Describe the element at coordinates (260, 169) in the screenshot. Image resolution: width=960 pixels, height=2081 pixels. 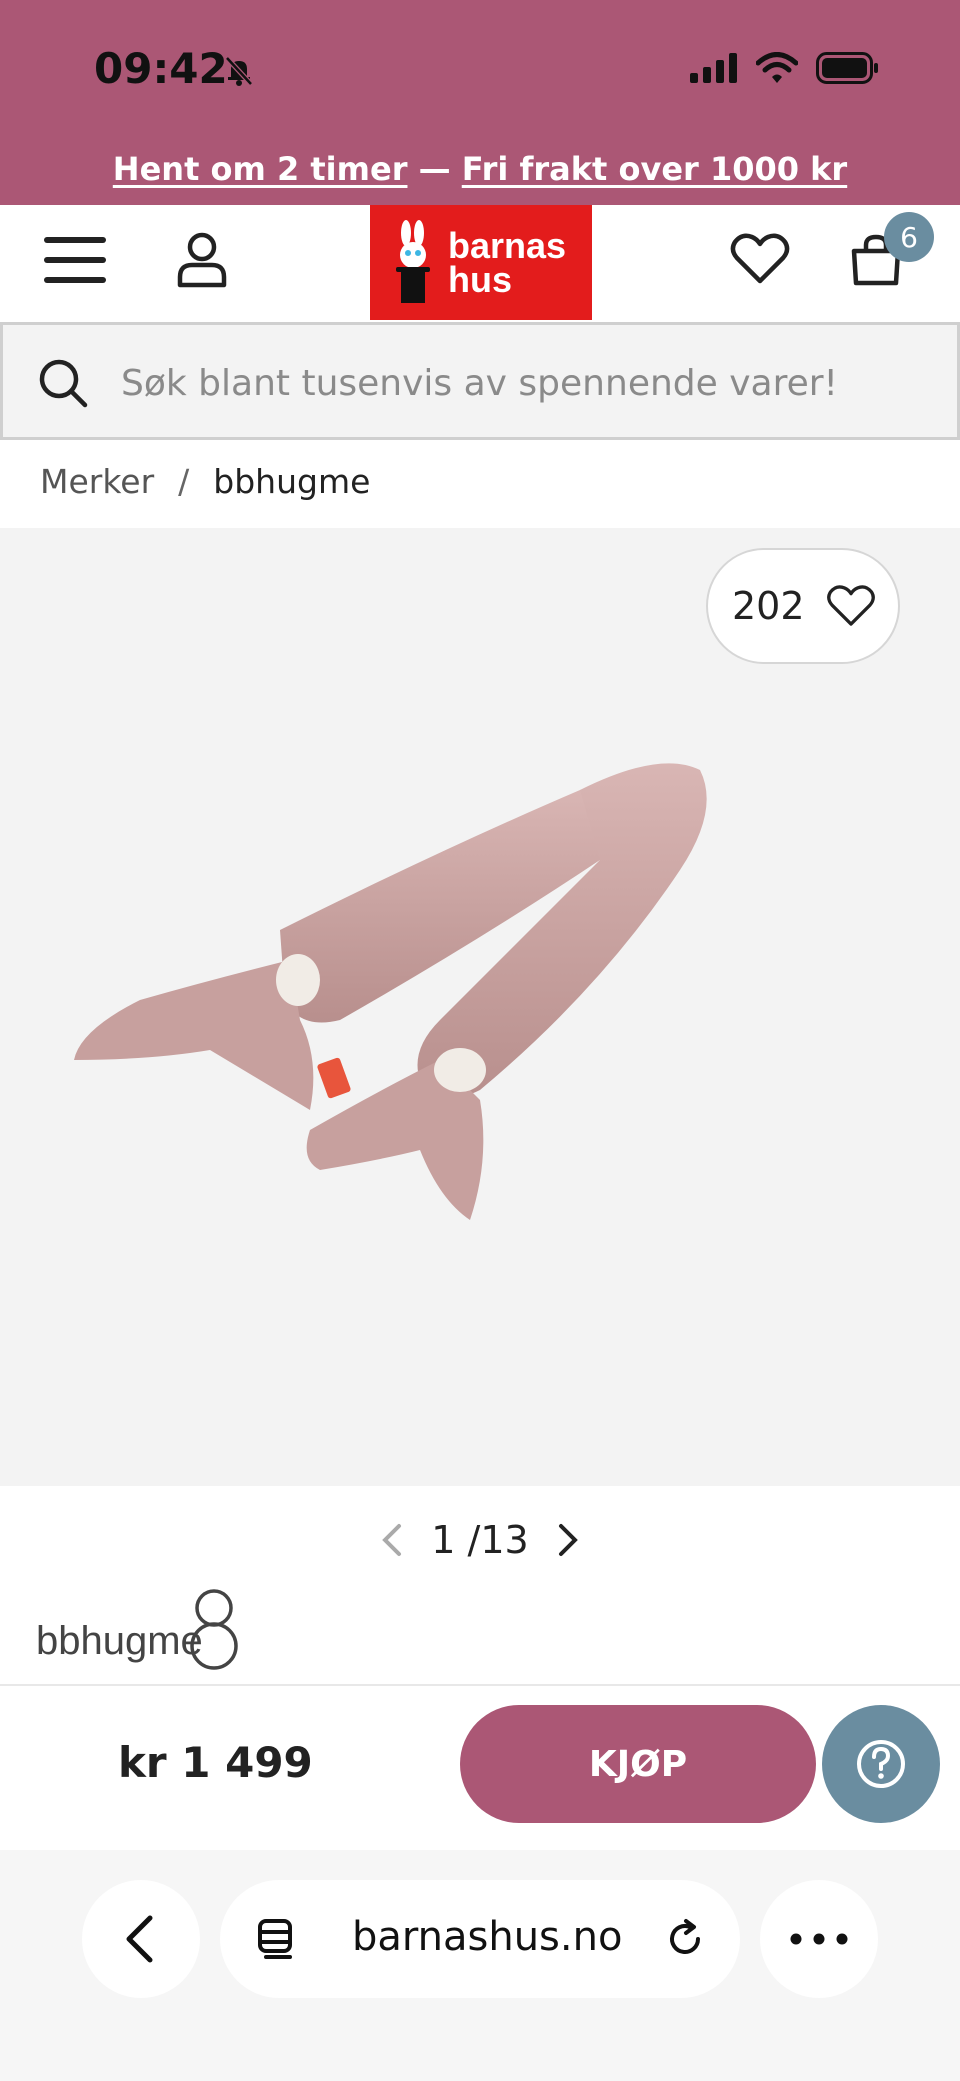
I see `promo-pickup-link: Hent om 2 timer` at that location.